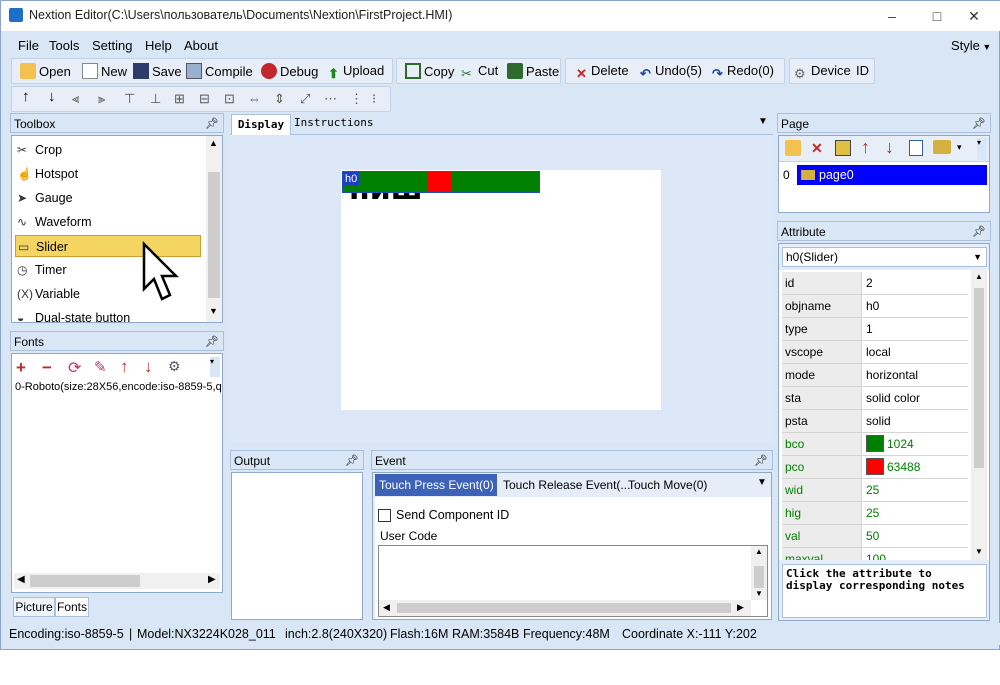  Describe the element at coordinates (85, 581) in the screenshot. I see `fonts-scroll-thumb` at that location.